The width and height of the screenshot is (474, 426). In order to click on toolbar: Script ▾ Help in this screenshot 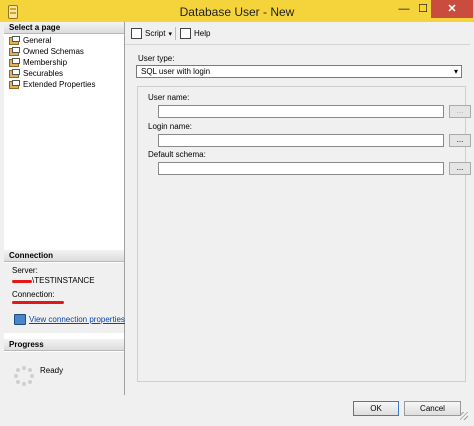, I will do `click(297, 33)`.